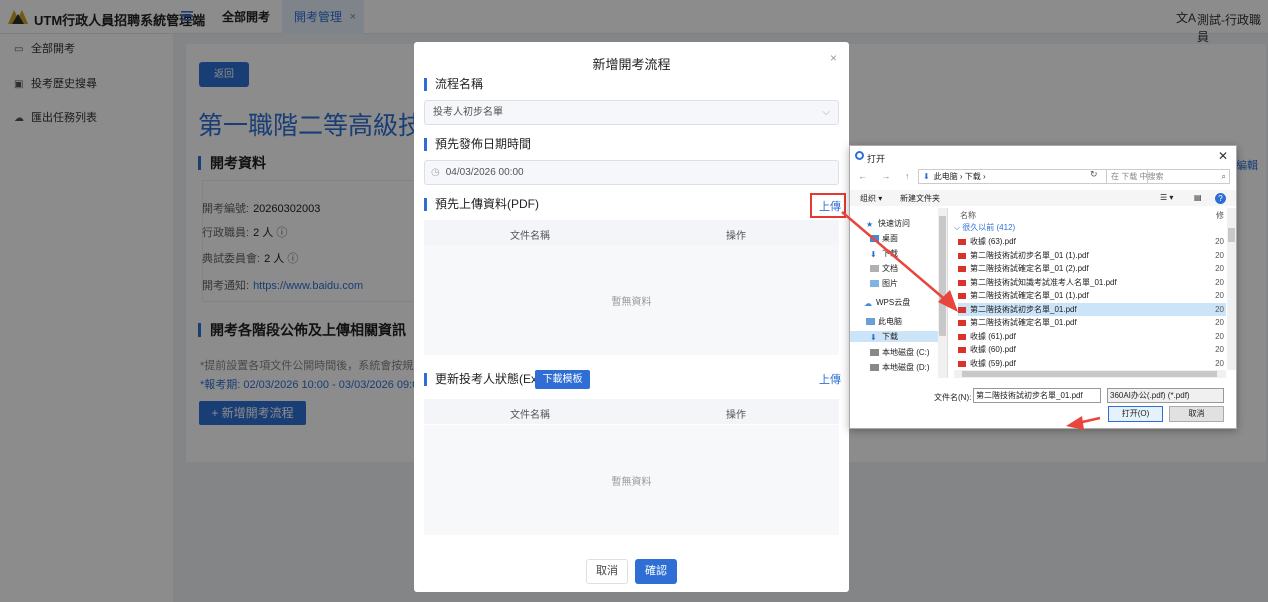  I want to click on address-path: 此电脑 › 下载 ›, so click(959, 176).